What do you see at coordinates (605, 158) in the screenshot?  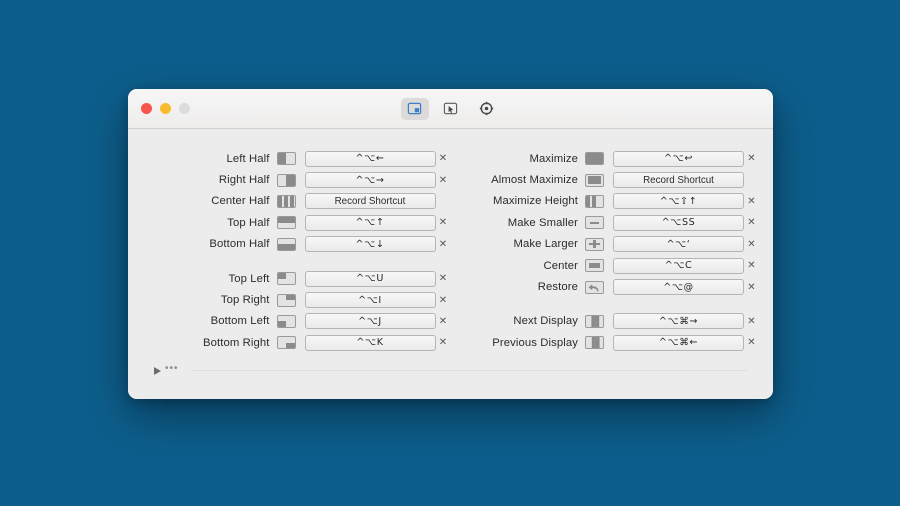 I see `shortcut-row: Maximize ^⌥↩ ✕` at bounding box center [605, 158].